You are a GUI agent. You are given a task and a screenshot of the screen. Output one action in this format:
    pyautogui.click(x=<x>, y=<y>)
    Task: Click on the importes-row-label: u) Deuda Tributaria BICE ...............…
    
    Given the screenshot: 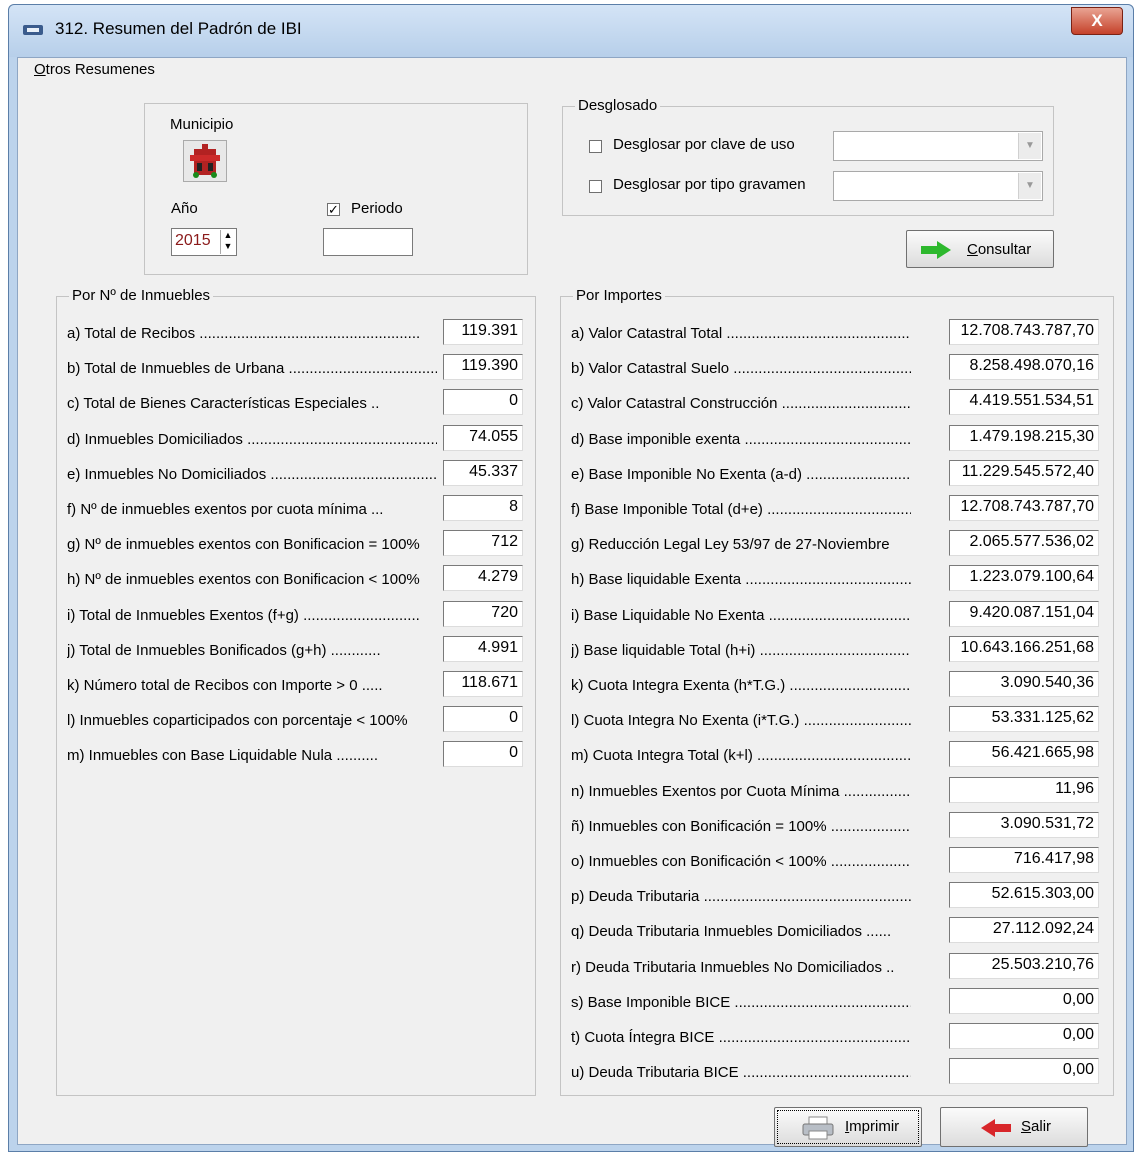 What is the action you would take?
    pyautogui.click(x=741, y=1073)
    